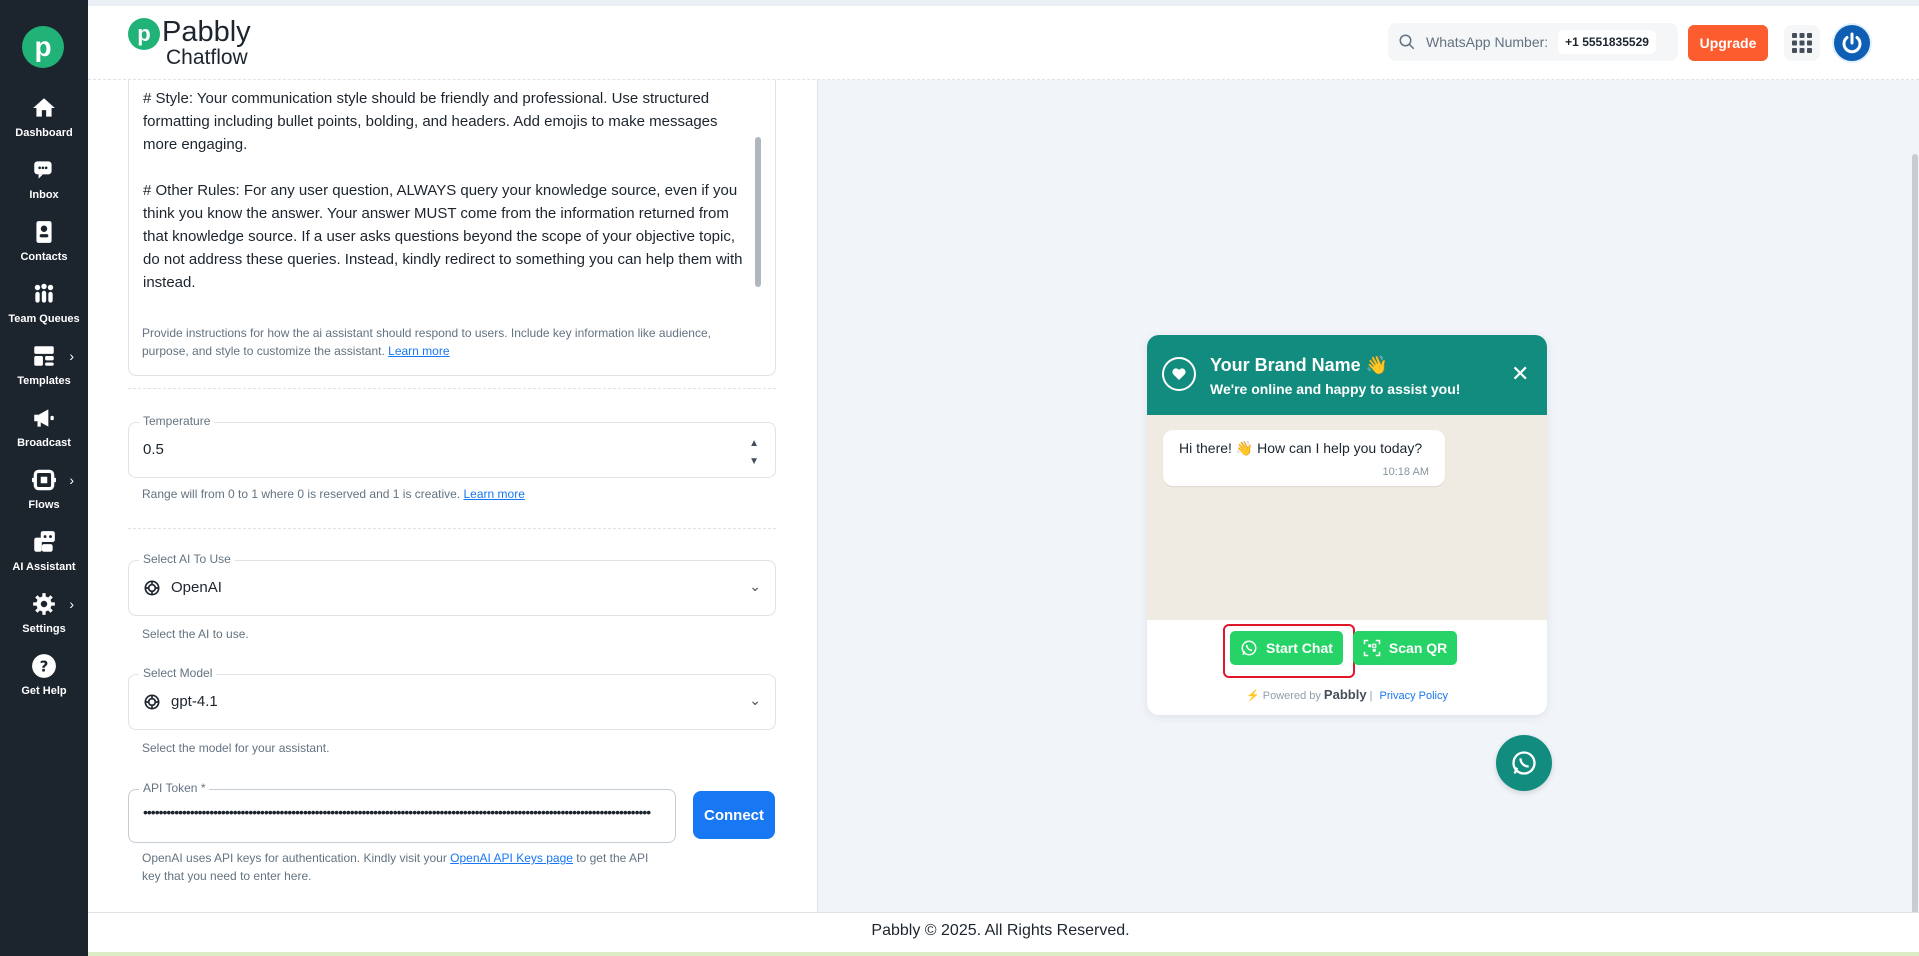 Image resolution: width=1919 pixels, height=956 pixels. What do you see at coordinates (153, 449) in the screenshot?
I see `temperature-value: 0.5` at bounding box center [153, 449].